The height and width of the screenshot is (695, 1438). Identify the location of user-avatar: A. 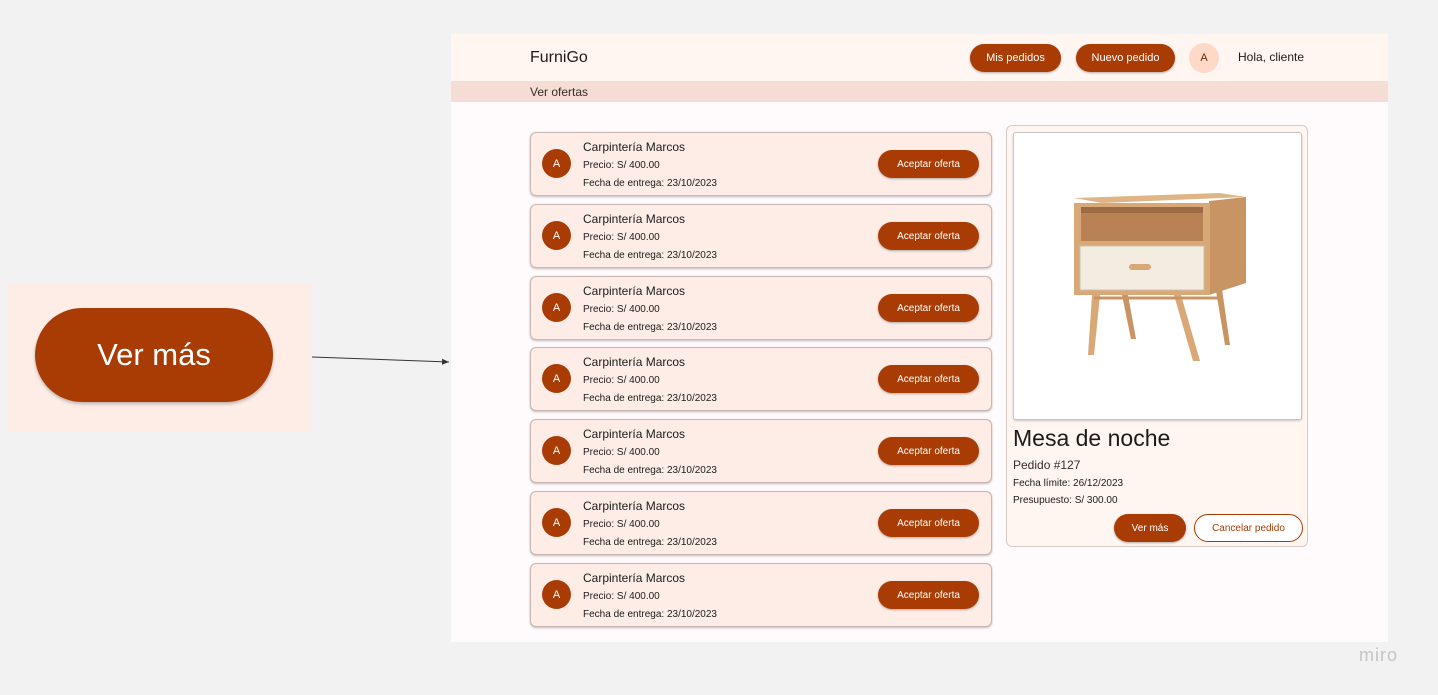
(1204, 58).